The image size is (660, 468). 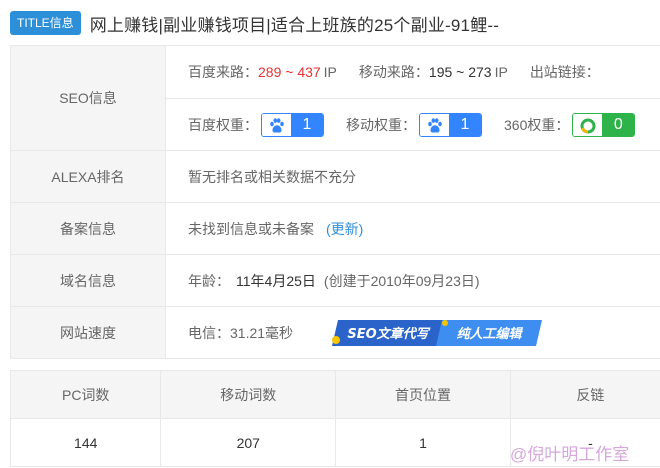 I want to click on seo-weight-line: 百度权重： 1 移动权重： 1 360权重： 0, so click(x=413, y=124).